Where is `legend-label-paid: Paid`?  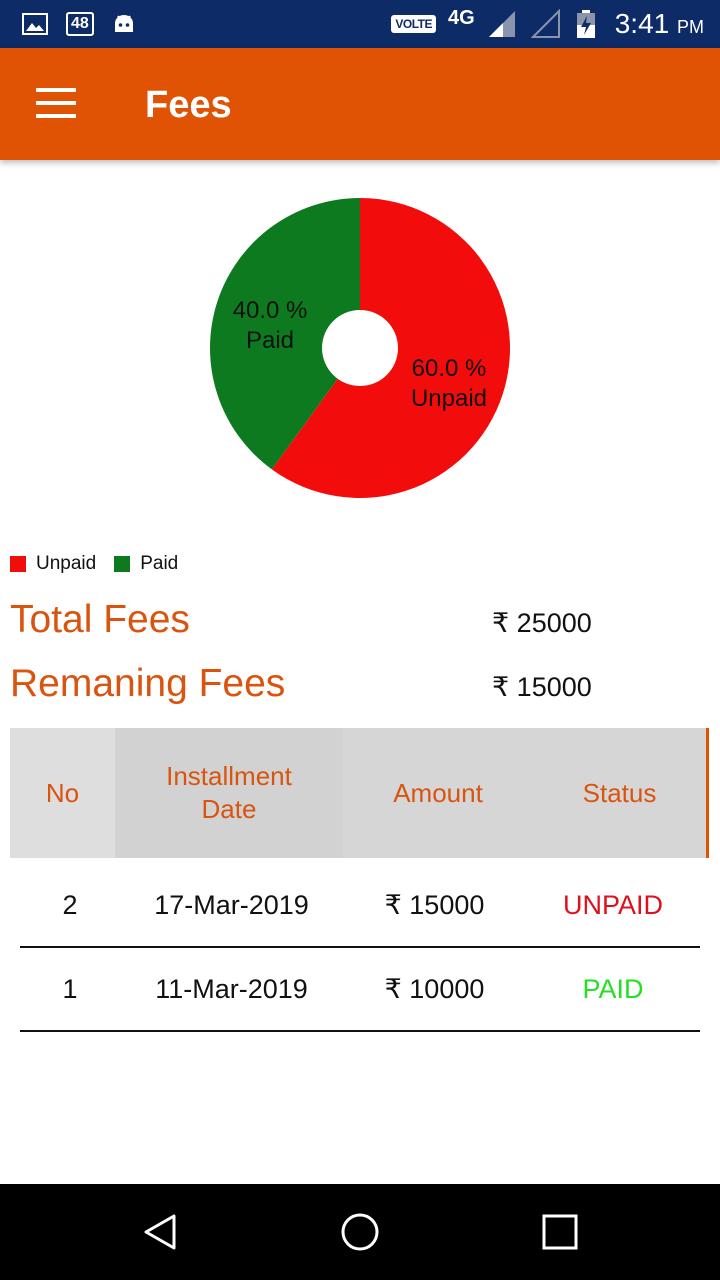 legend-label-paid: Paid is located at coordinates (159, 563).